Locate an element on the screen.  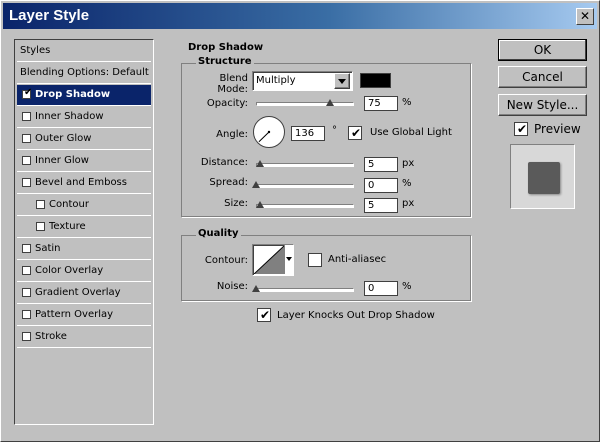
size-input: 5 is located at coordinates (381, 205).